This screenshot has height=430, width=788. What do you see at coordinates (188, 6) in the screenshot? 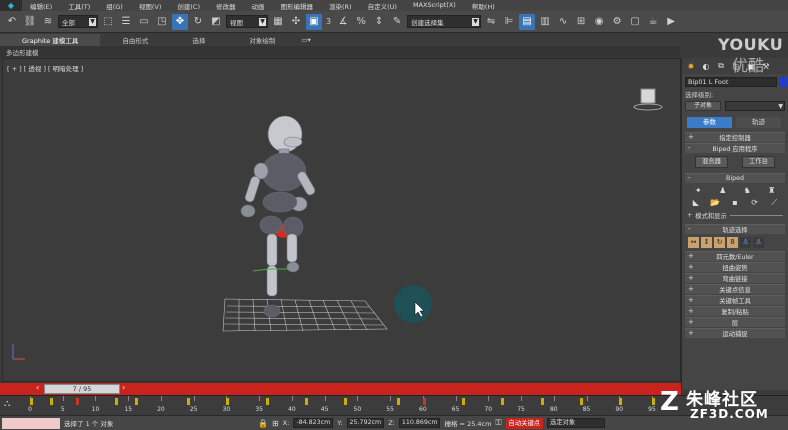
I see `menu-create: 创建(C)` at bounding box center [188, 6].